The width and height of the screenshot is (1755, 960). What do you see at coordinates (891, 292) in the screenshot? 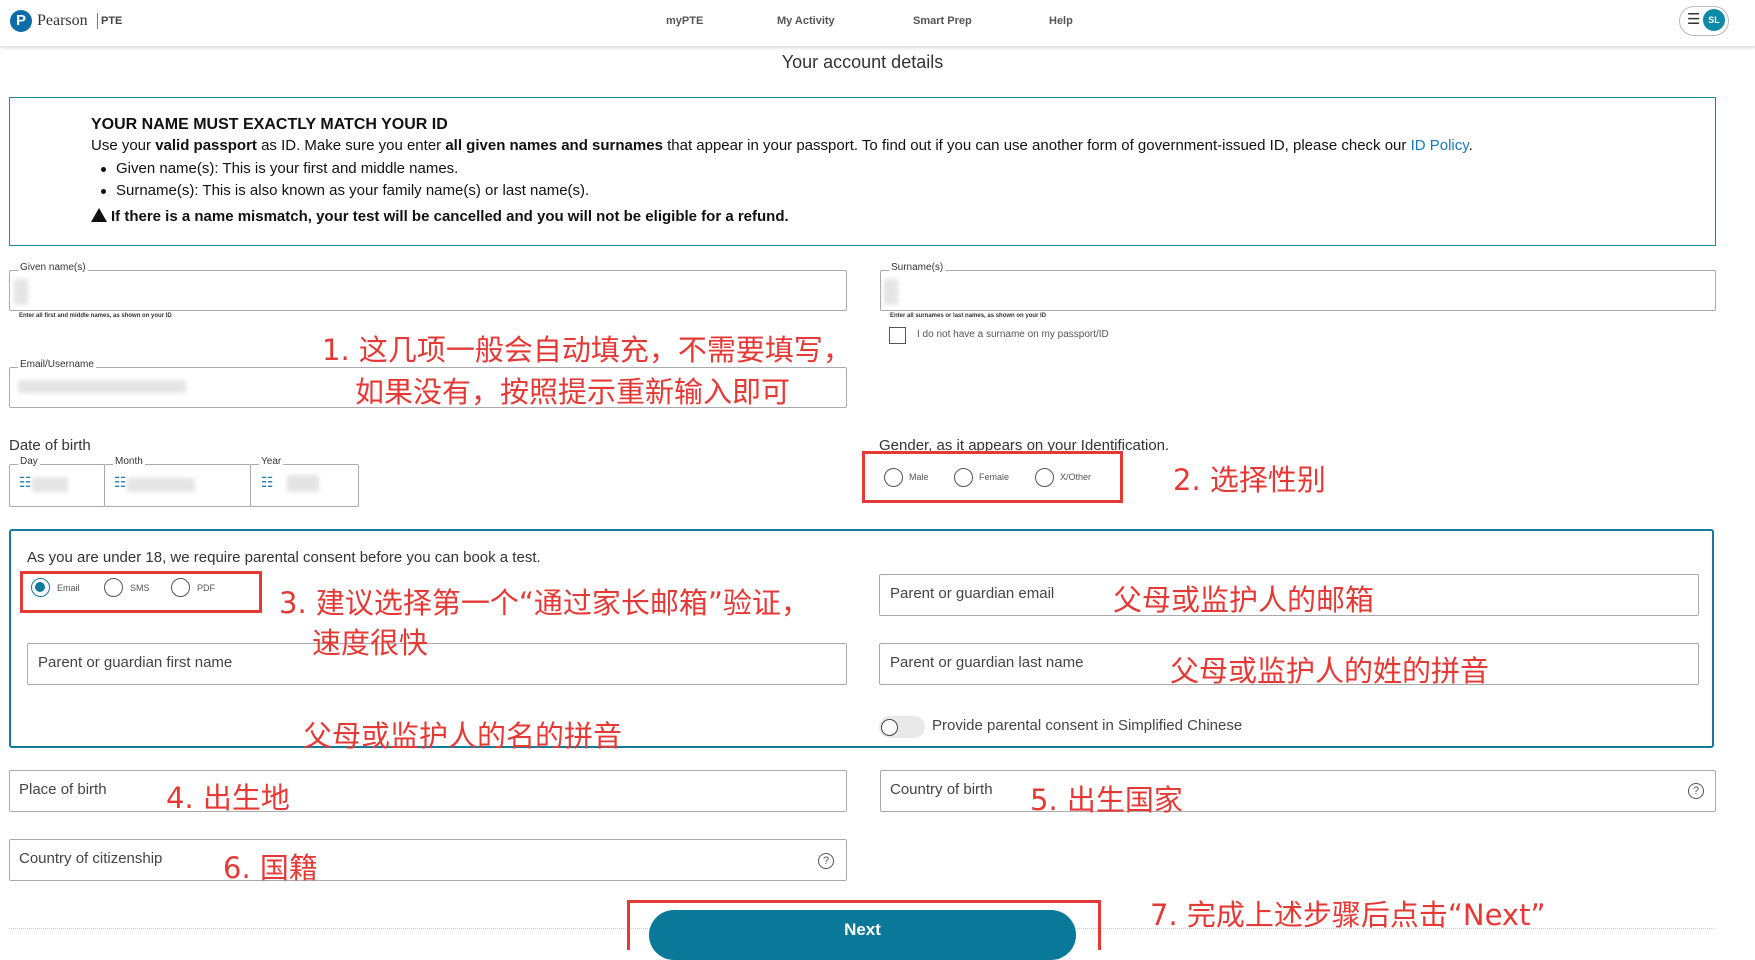
I see `surname-value-blurred` at bounding box center [891, 292].